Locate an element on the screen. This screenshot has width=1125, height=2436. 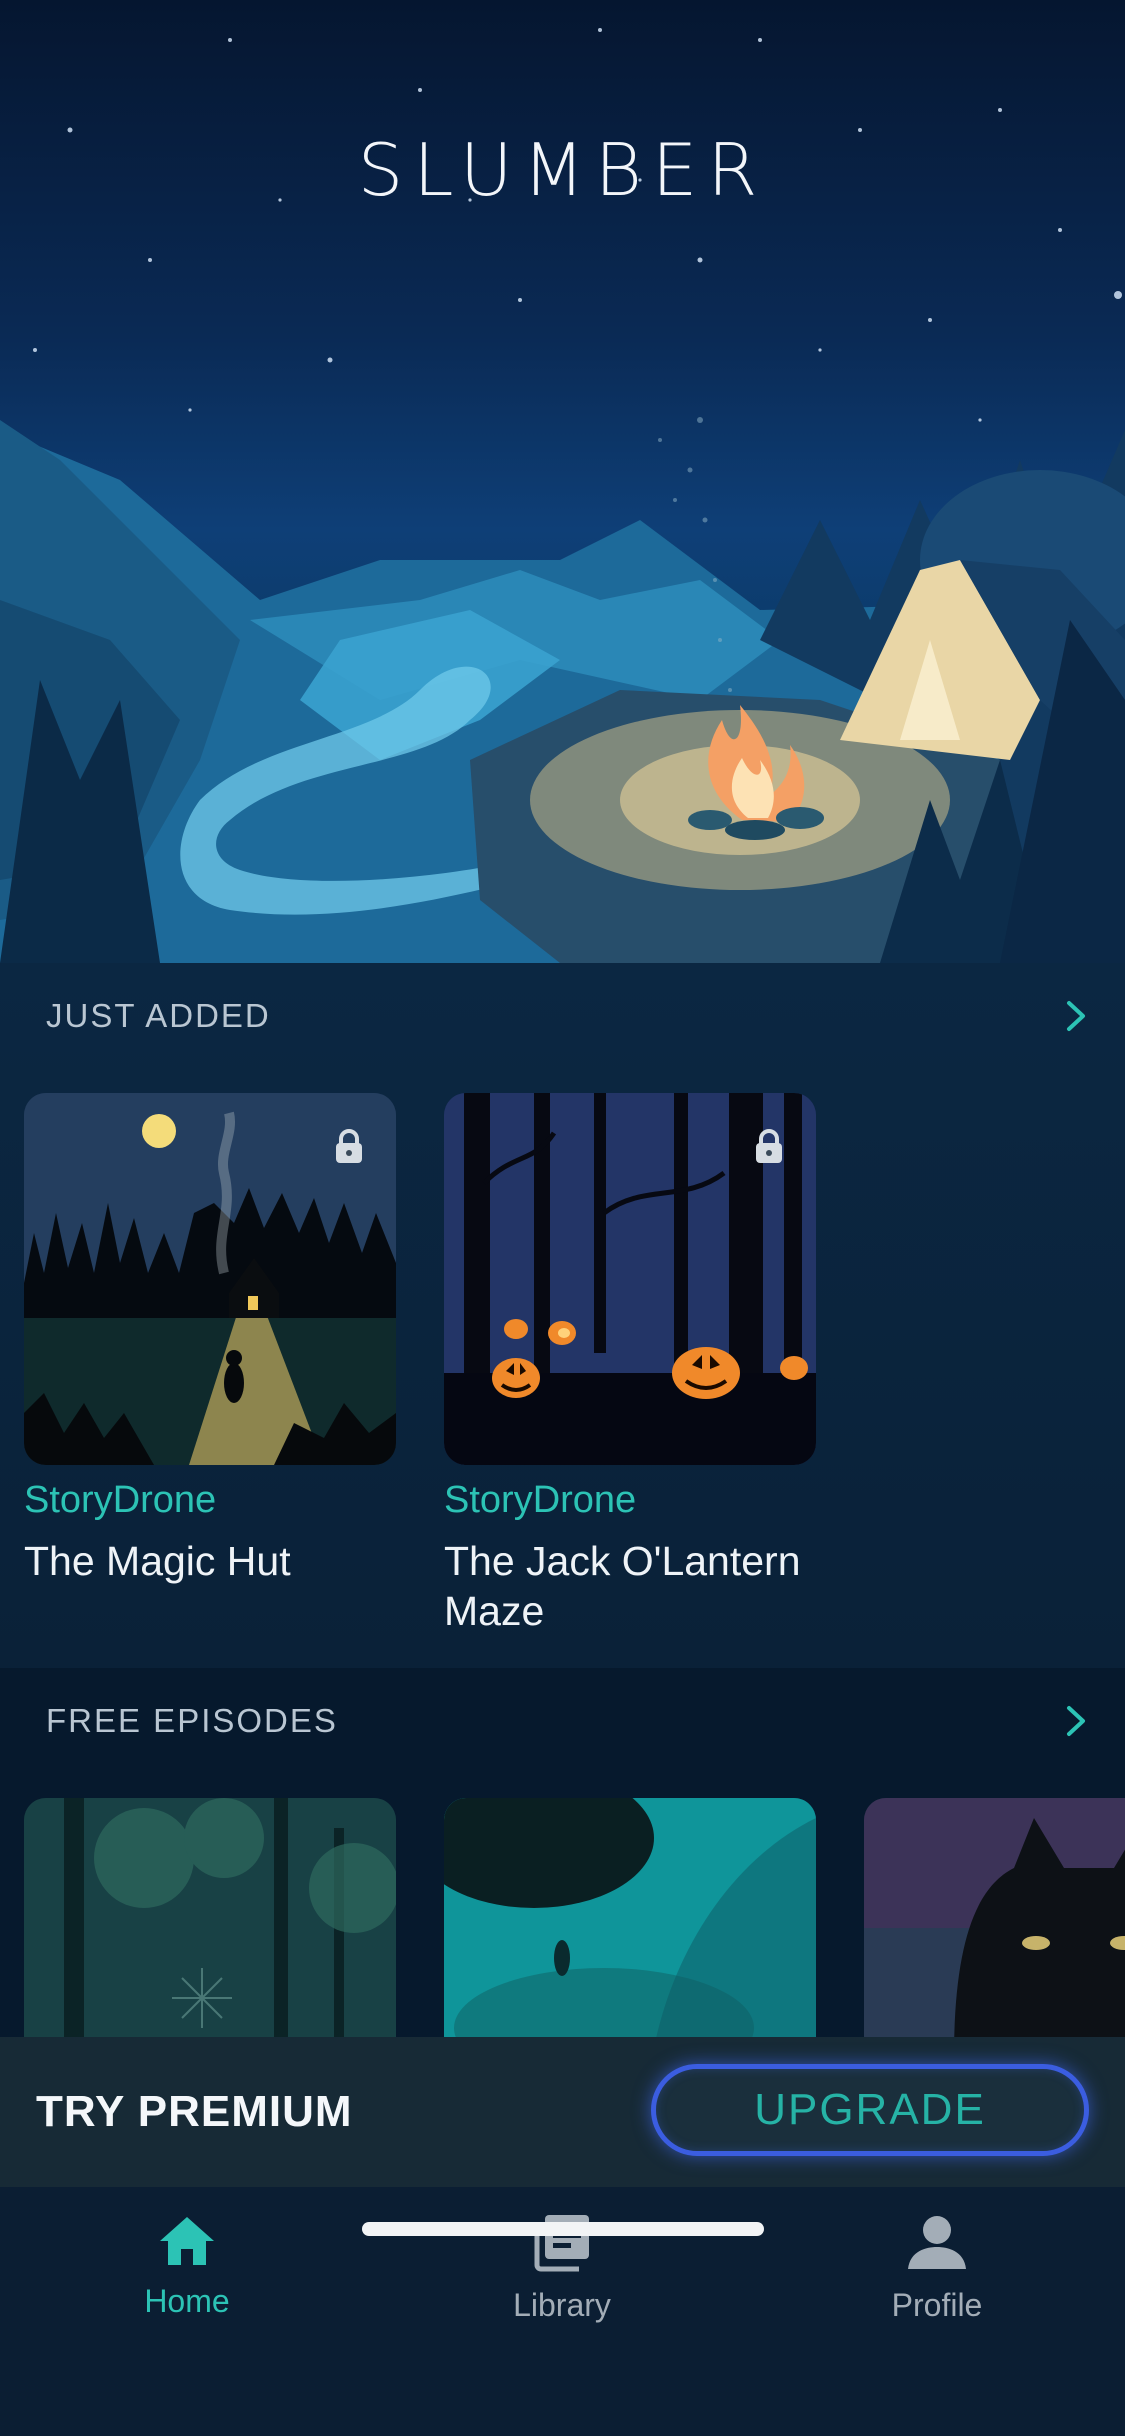
episode-title: The Magic Hut is located at coordinates (157, 1561).